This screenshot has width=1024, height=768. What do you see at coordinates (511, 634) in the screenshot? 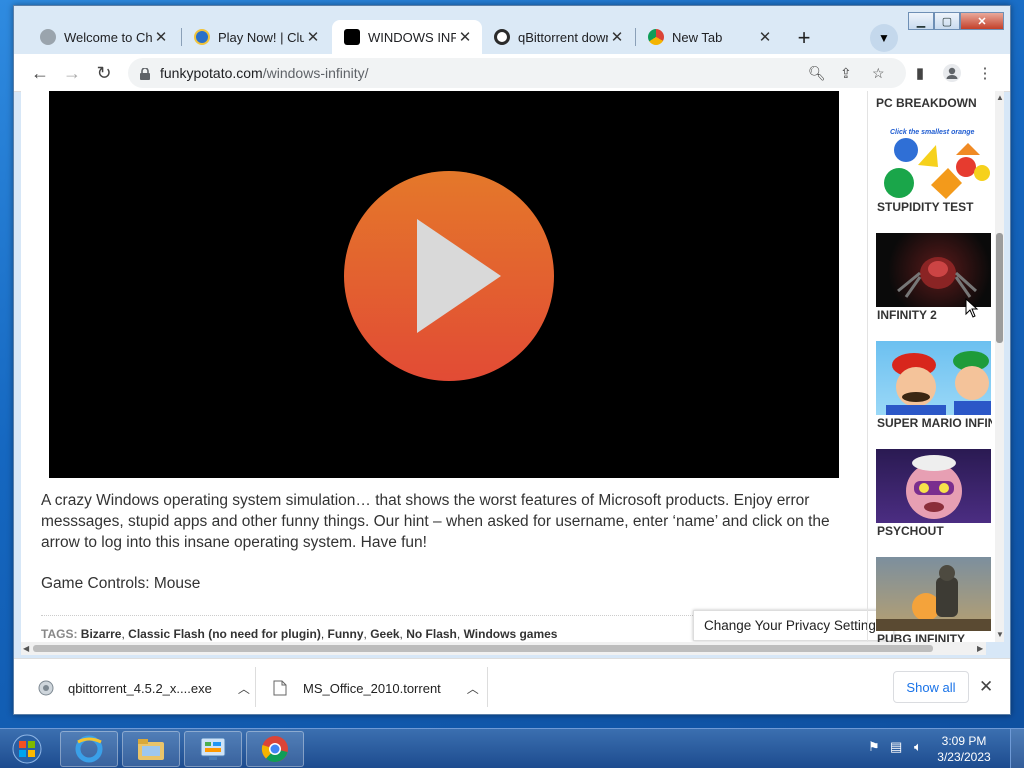
I see `tag-link: Windows games` at bounding box center [511, 634].